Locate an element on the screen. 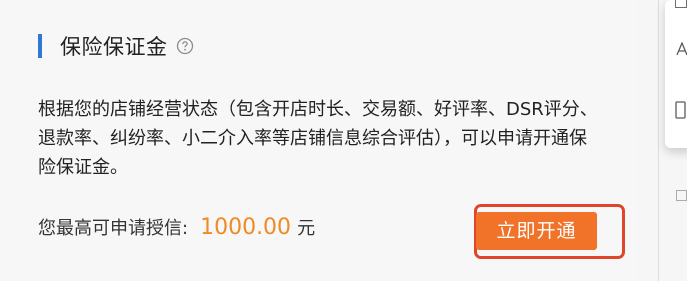 The image size is (687, 281). credit-info: 您最高可申请授信: 1000.00 元 is located at coordinates (176, 227).